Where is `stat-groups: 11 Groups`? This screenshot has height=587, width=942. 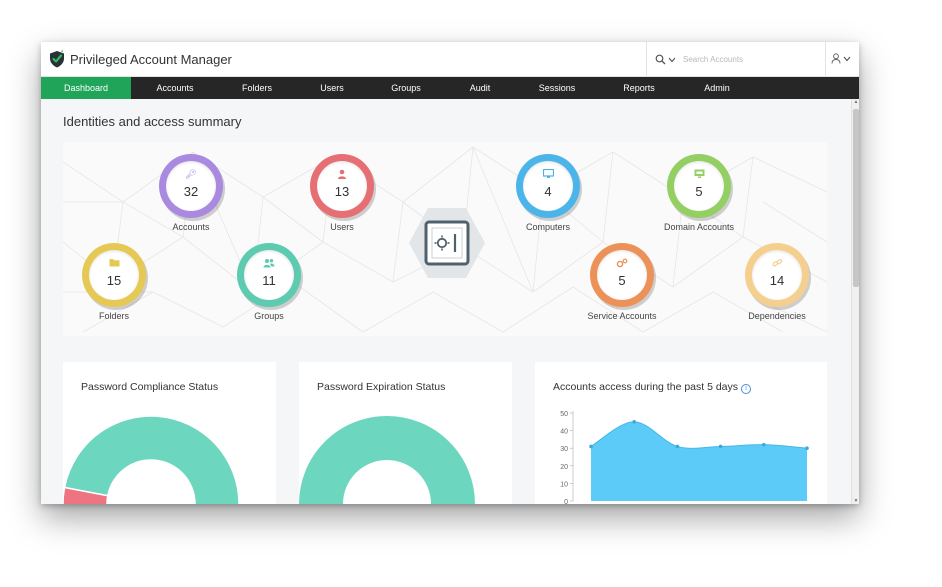
stat-groups: 11 Groups is located at coordinates (269, 282).